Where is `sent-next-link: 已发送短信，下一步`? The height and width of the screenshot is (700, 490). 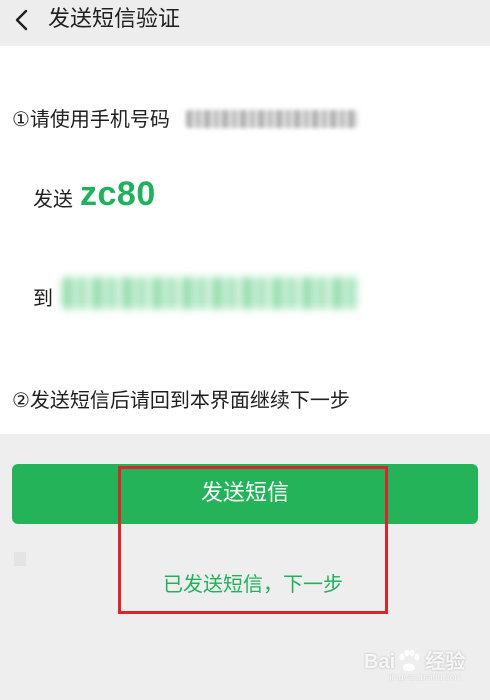
sent-next-link: 已发送短信，下一步 is located at coordinates (253, 584).